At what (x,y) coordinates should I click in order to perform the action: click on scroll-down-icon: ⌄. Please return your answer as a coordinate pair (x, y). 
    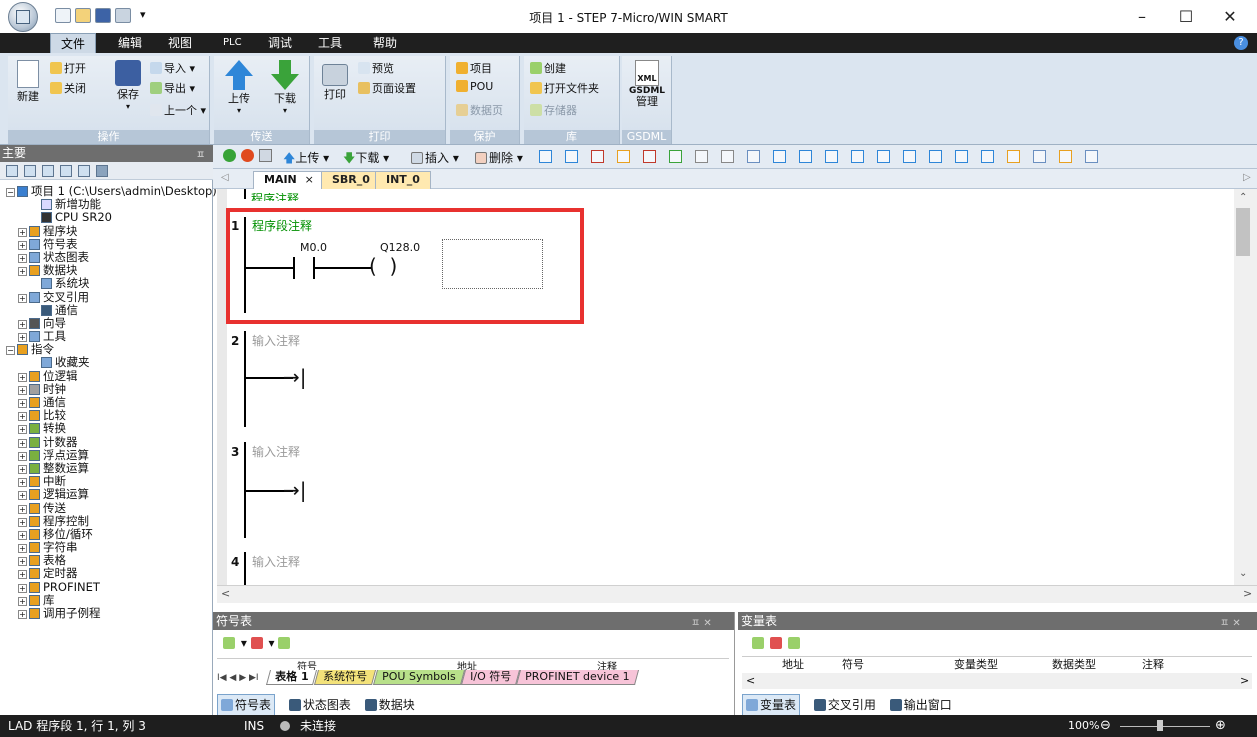
    Looking at the image, I should click on (1243, 573).